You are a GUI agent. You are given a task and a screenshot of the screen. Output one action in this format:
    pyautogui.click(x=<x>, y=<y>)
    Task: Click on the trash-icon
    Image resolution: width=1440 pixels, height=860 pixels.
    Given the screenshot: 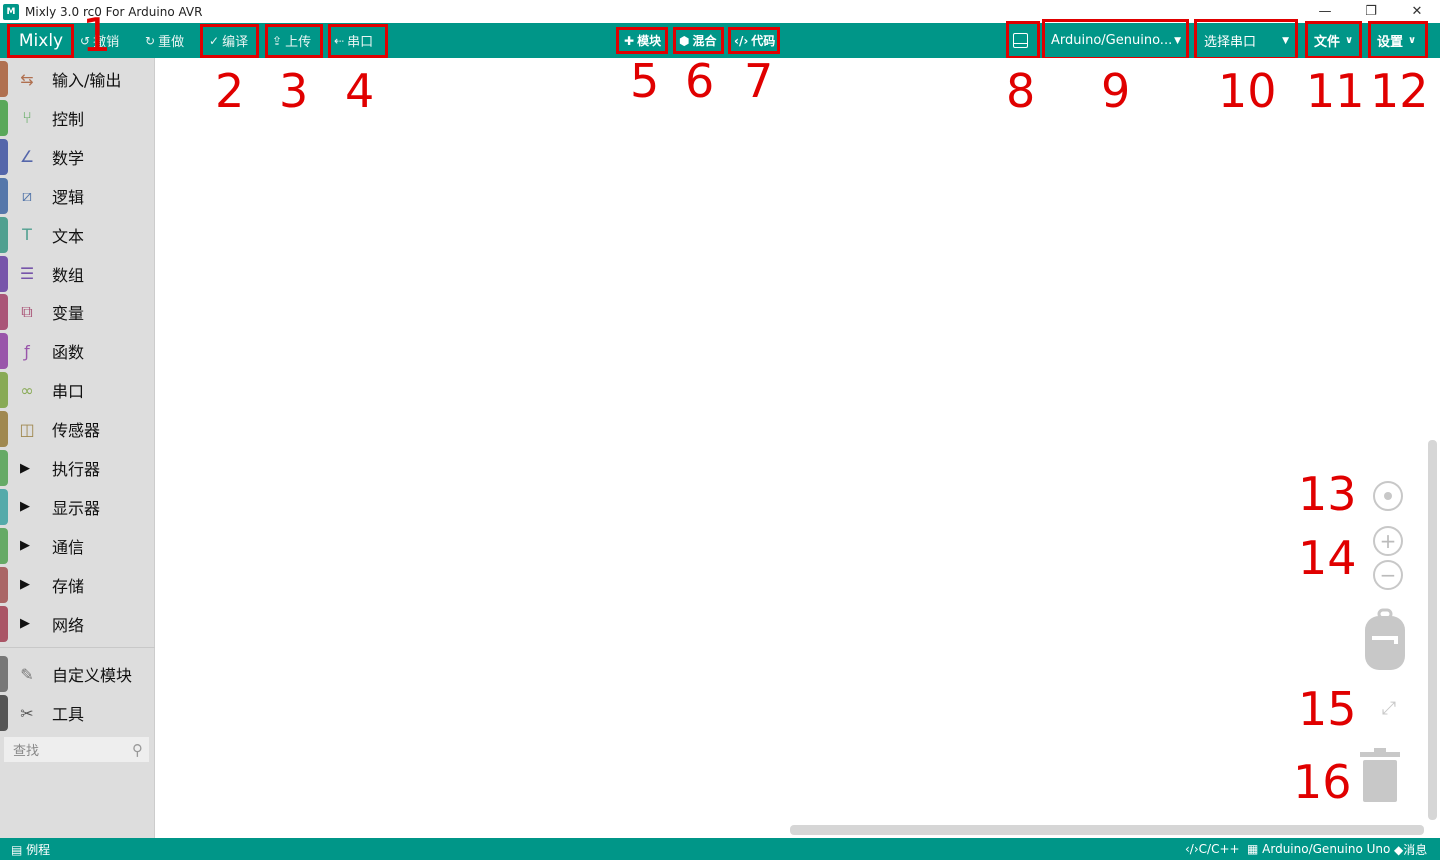 What is the action you would take?
    pyautogui.click(x=1380, y=775)
    